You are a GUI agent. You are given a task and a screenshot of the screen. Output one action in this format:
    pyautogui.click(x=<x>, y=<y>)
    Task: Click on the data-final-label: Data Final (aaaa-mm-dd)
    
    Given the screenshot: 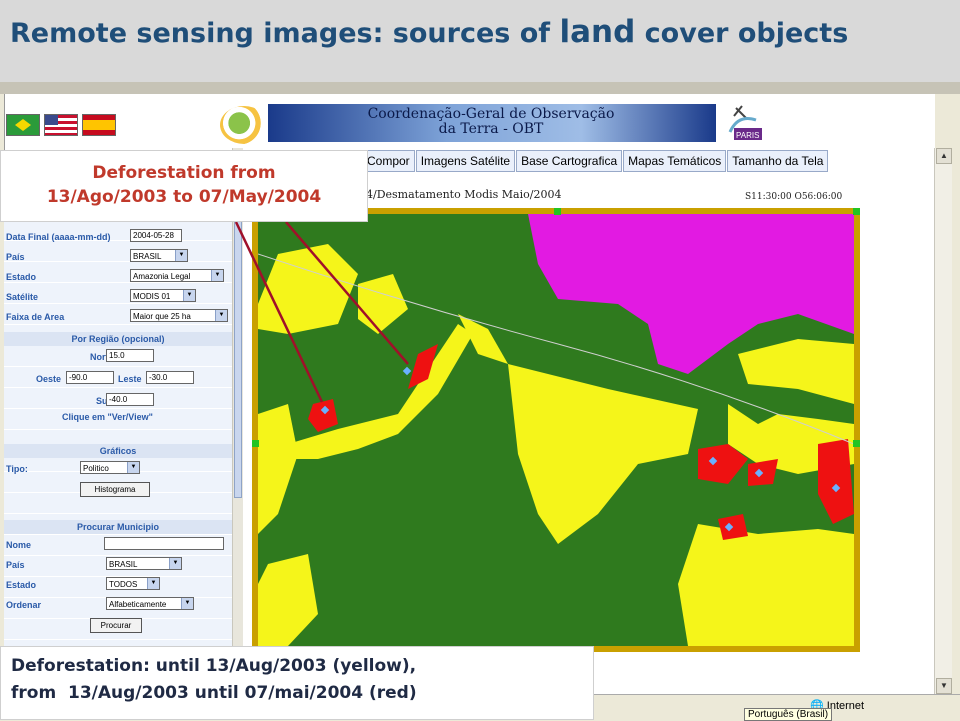 What is the action you would take?
    pyautogui.click(x=58, y=237)
    